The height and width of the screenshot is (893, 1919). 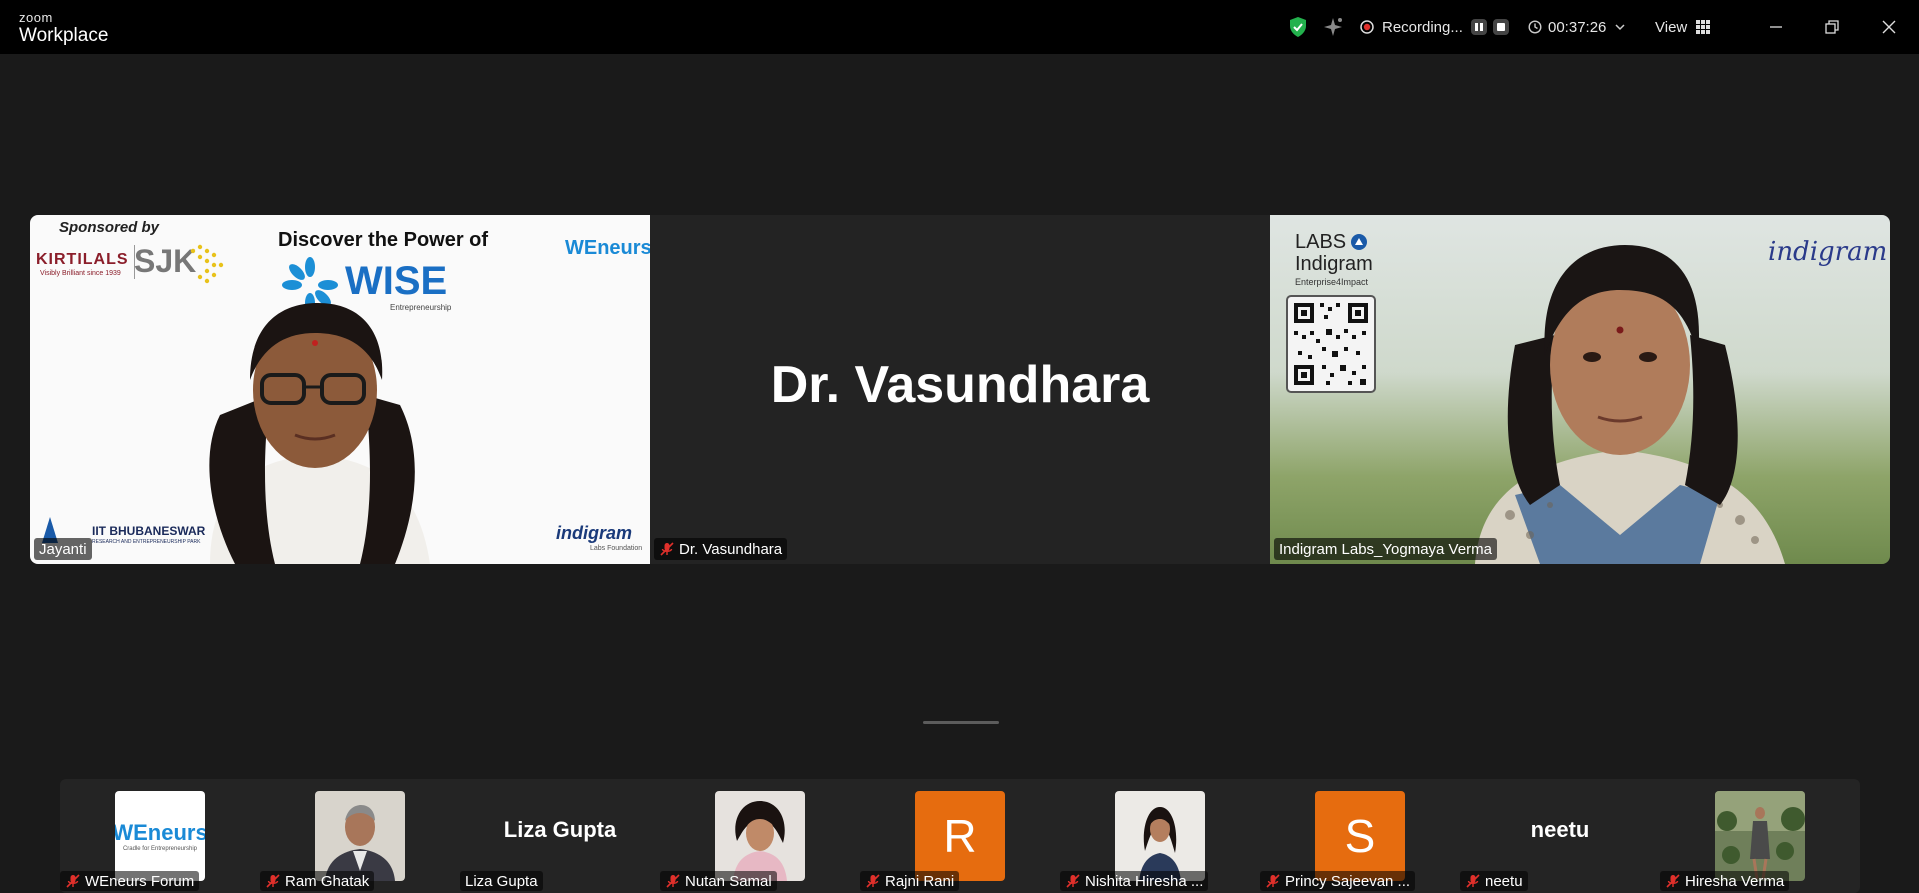 I want to click on participant-name: Rajni Rani, so click(x=920, y=881).